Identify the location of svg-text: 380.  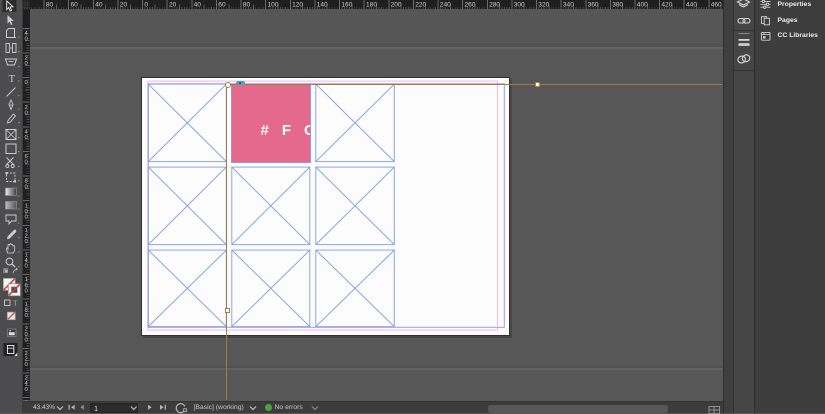
(617, 5).